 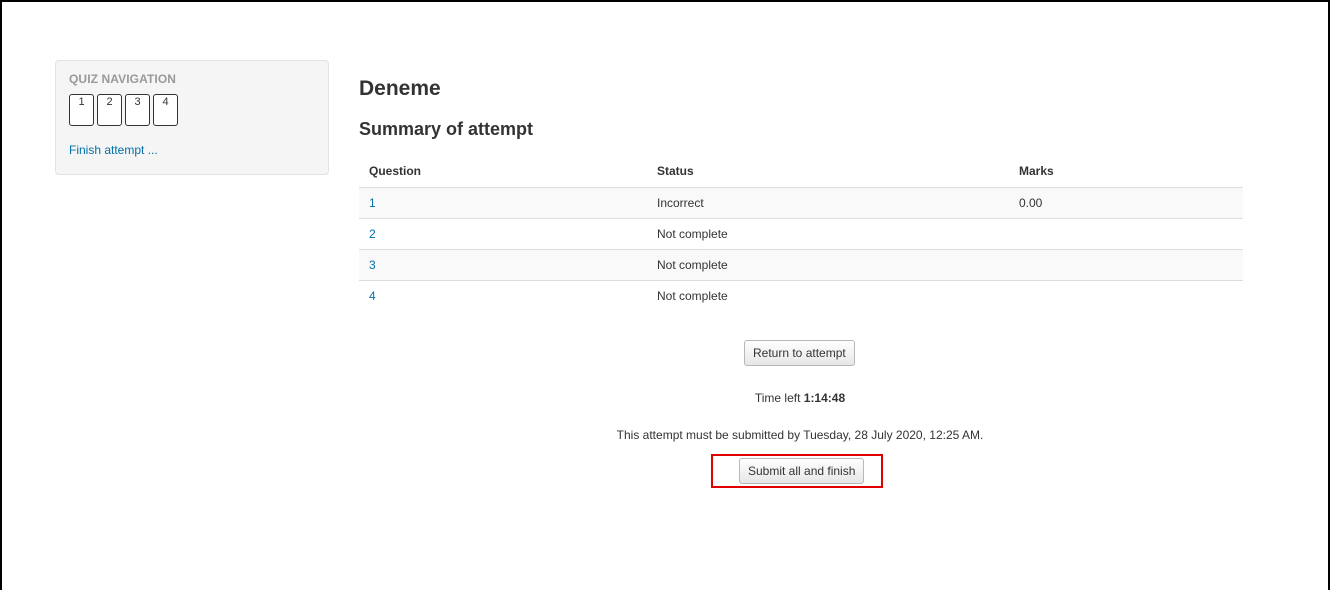 What do you see at coordinates (666, 398) in the screenshot?
I see `time-left: Time left 1:14:48` at bounding box center [666, 398].